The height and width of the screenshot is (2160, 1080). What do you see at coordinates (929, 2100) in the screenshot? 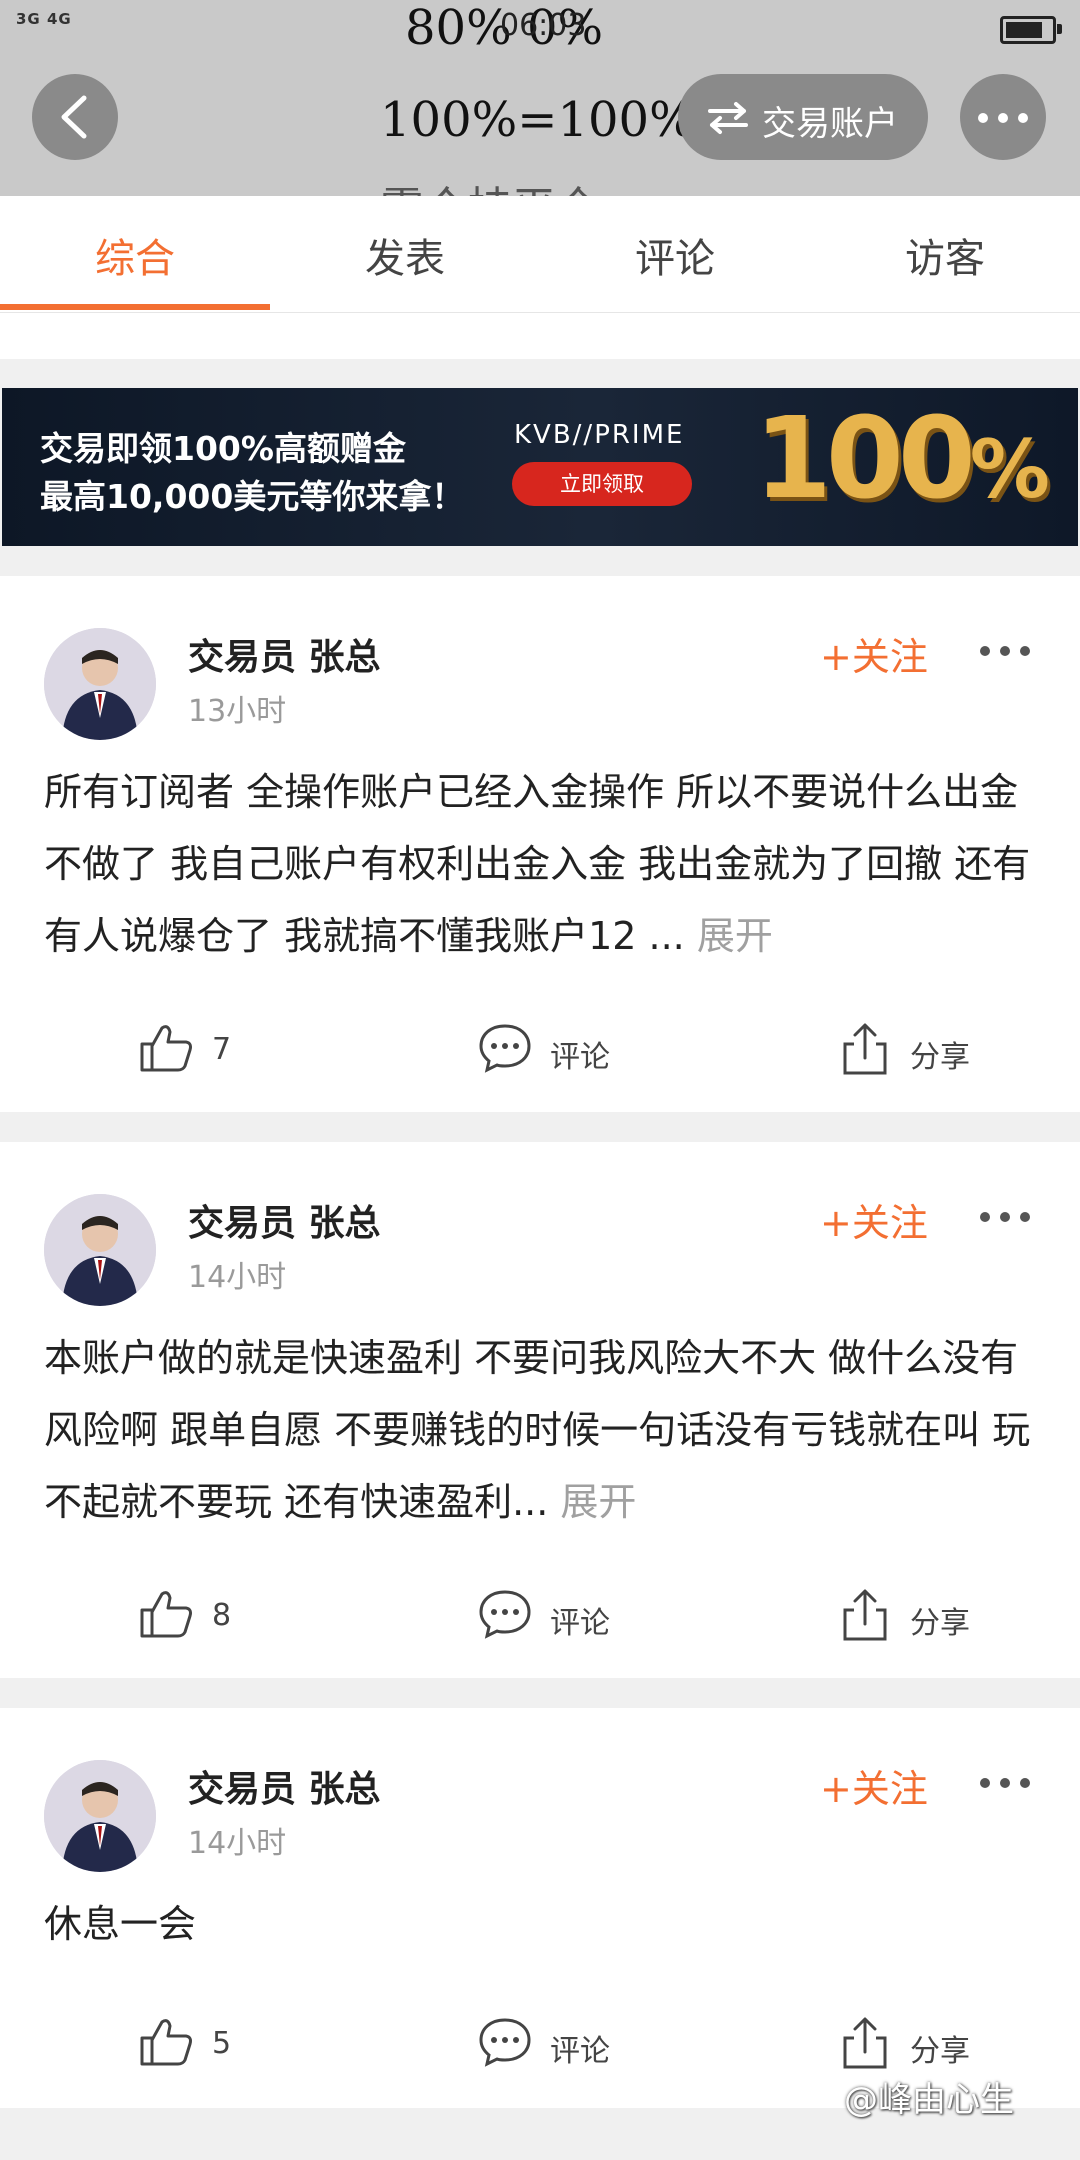
I see `watermark: @峰由心生` at bounding box center [929, 2100].